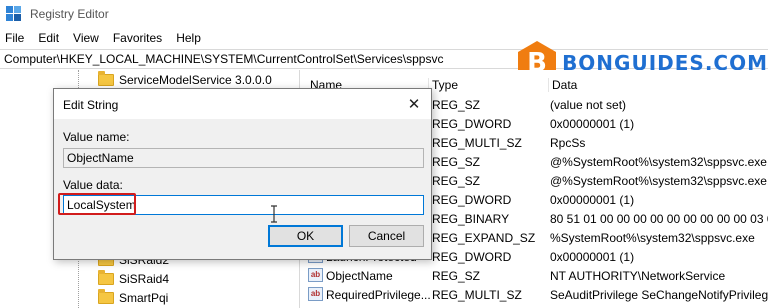 The height and width of the screenshot is (308, 768). What do you see at coordinates (96, 137) in the screenshot?
I see `value-name-label: Value name:` at bounding box center [96, 137].